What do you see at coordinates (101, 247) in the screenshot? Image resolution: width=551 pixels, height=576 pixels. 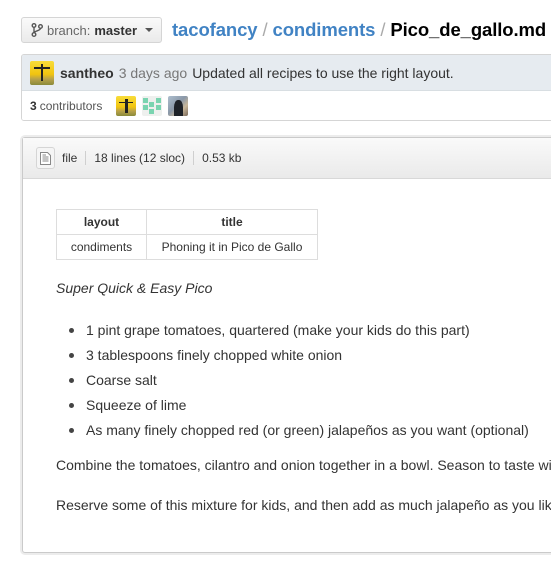 I see `table-cell: condiments` at bounding box center [101, 247].